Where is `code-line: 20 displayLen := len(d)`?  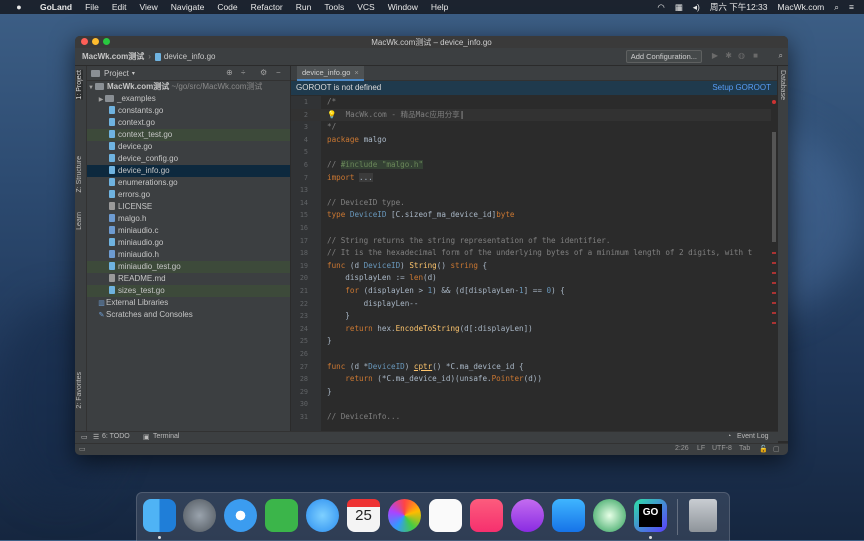 code-line: 20 displayLen := len(d) is located at coordinates (534, 278).